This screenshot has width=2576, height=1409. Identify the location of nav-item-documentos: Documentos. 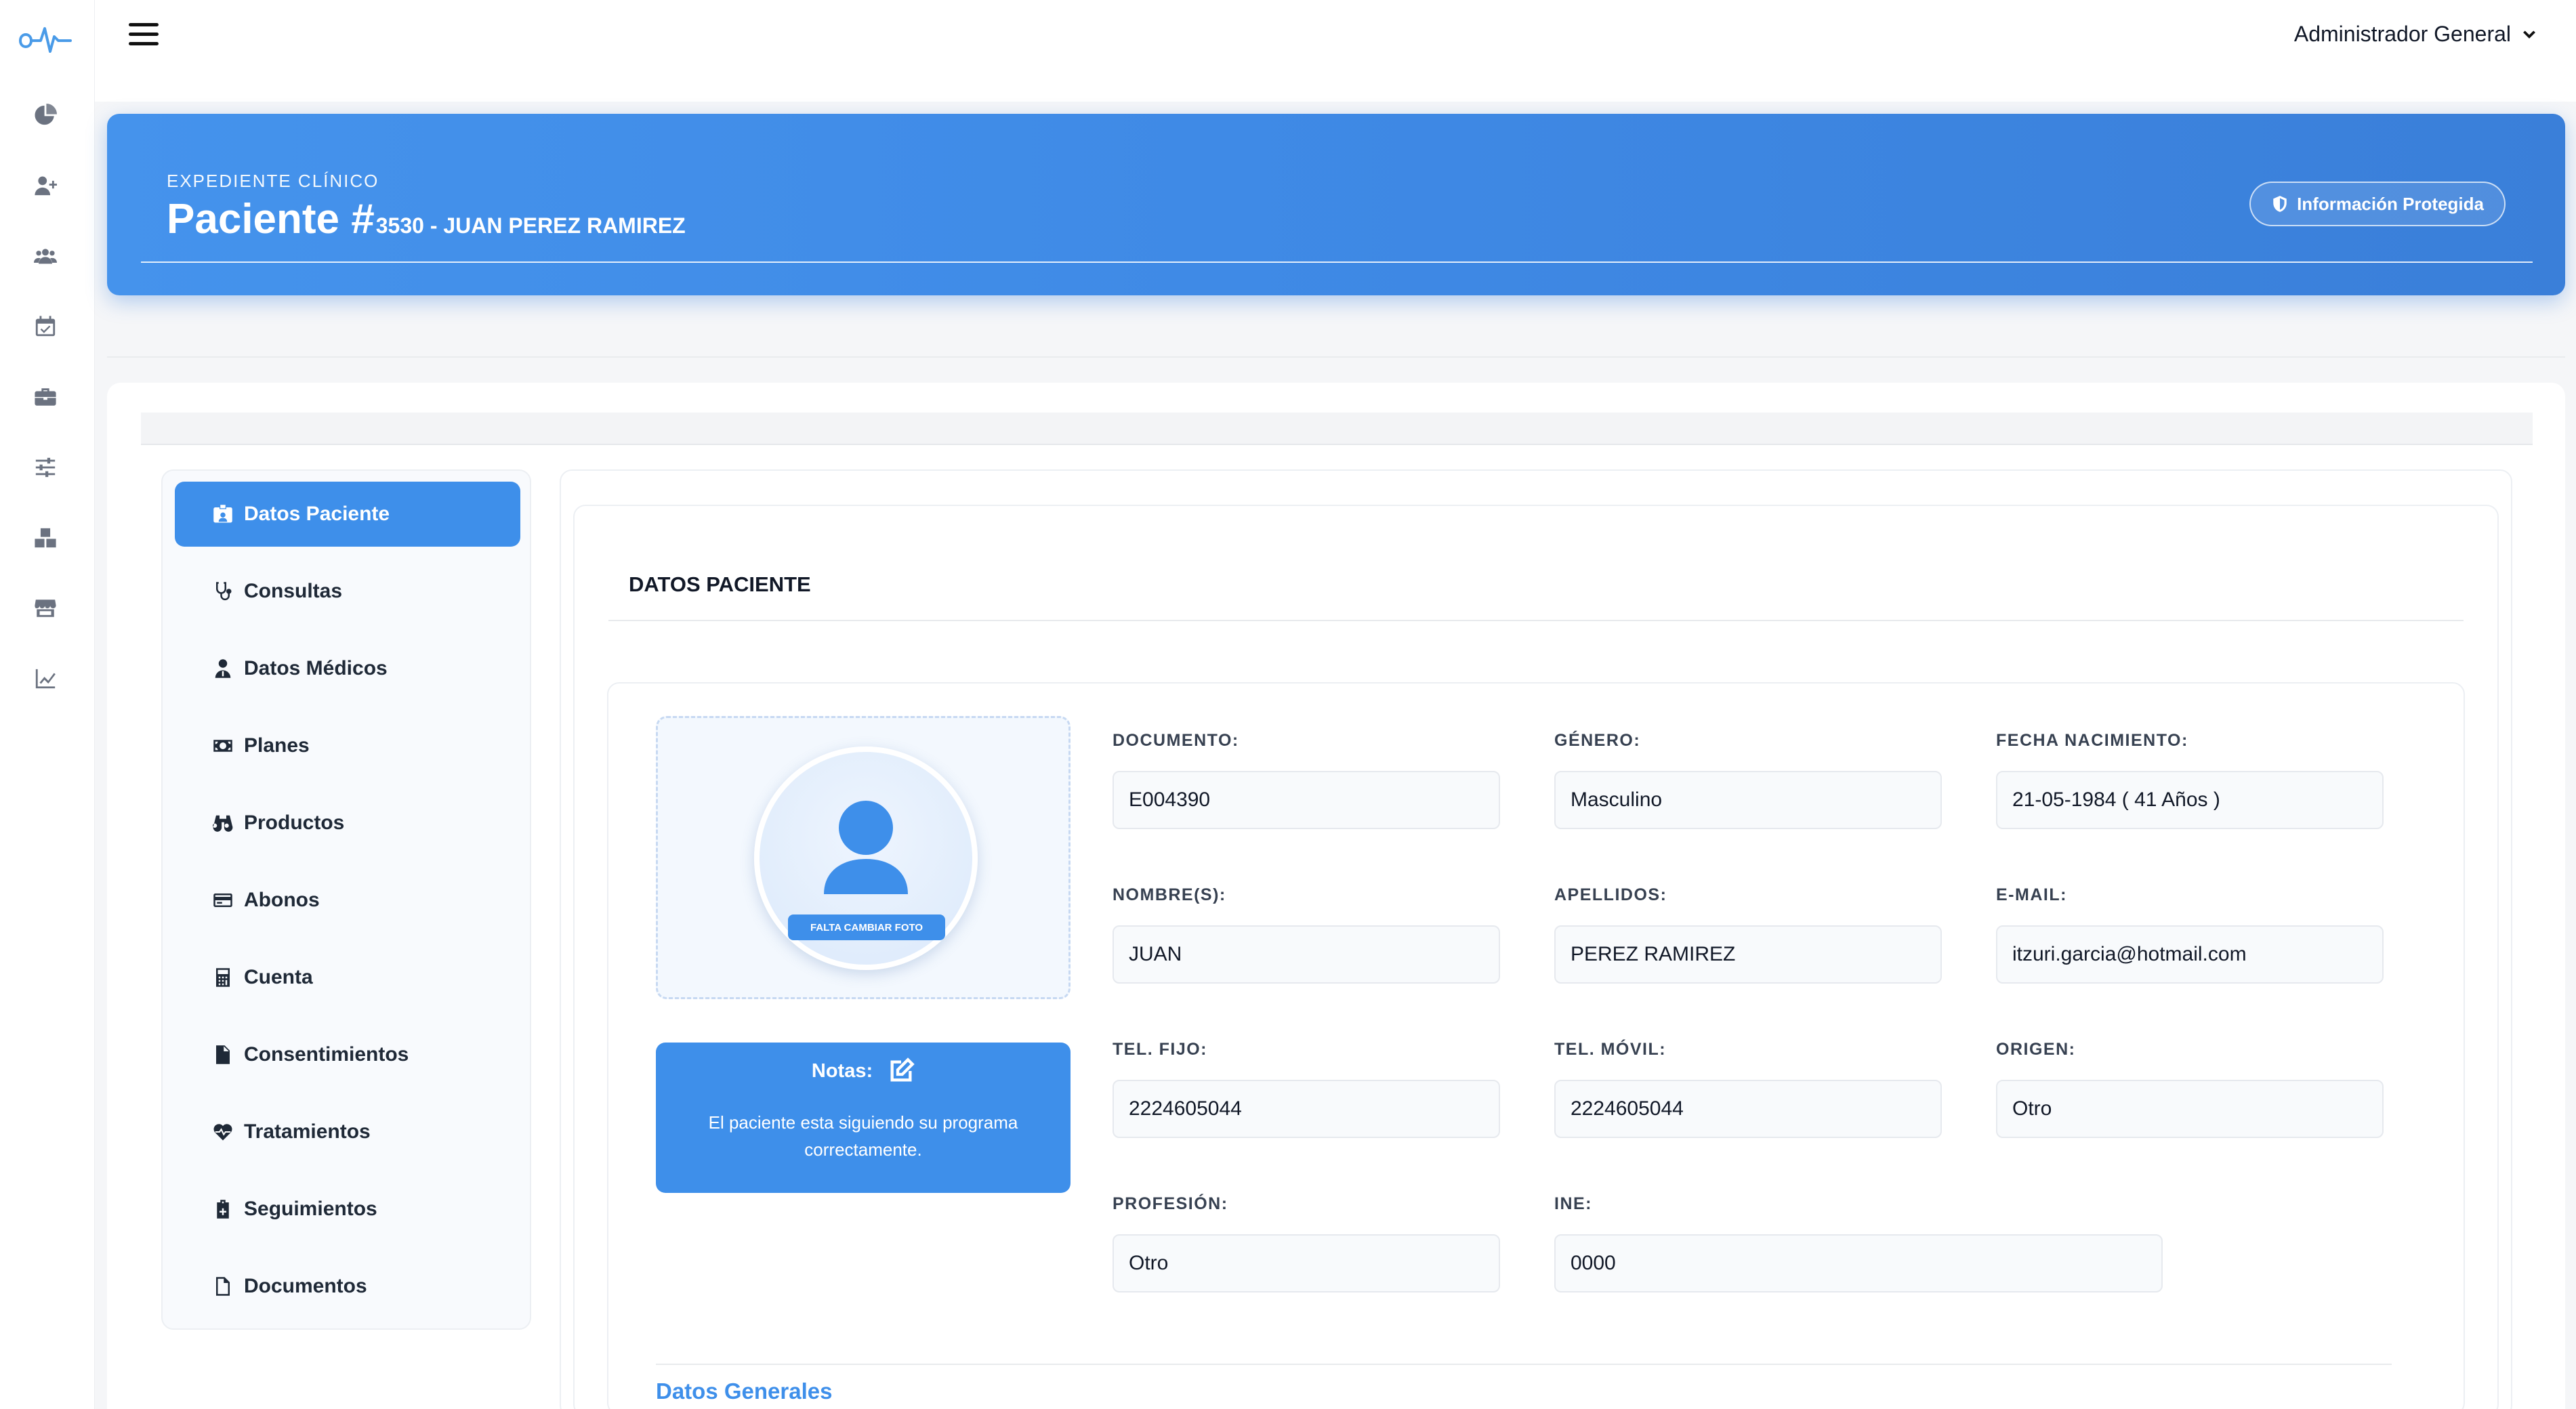
(347, 1286).